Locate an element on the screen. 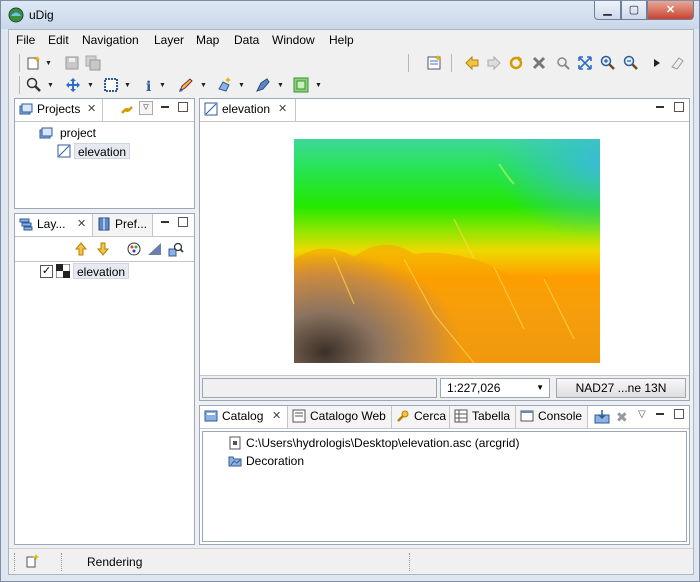  info-dropdown-icon: ▼ is located at coordinates (162, 85).